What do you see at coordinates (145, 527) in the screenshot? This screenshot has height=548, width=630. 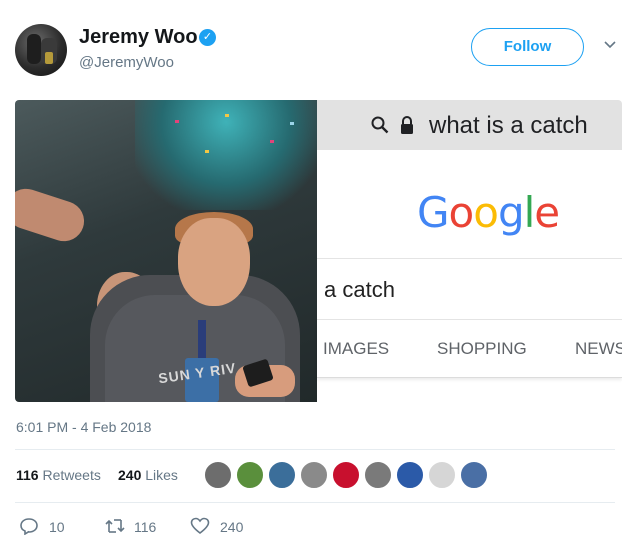 I see `retweet-count: 116` at bounding box center [145, 527].